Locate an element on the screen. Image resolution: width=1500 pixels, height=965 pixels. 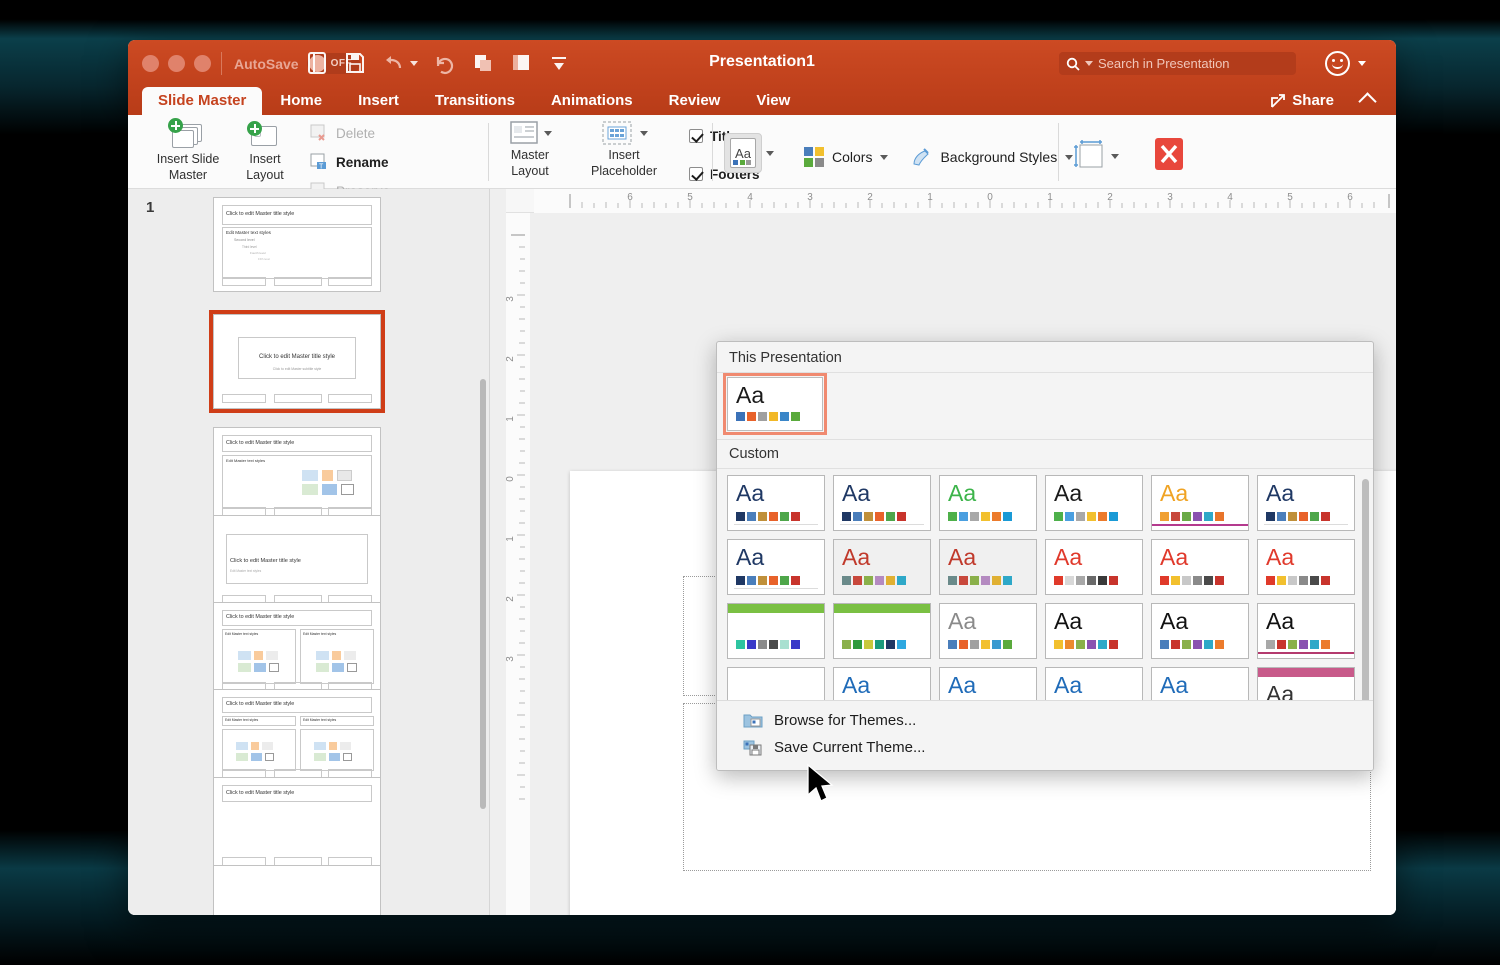
browse-folder-icon is located at coordinates (753, 720).